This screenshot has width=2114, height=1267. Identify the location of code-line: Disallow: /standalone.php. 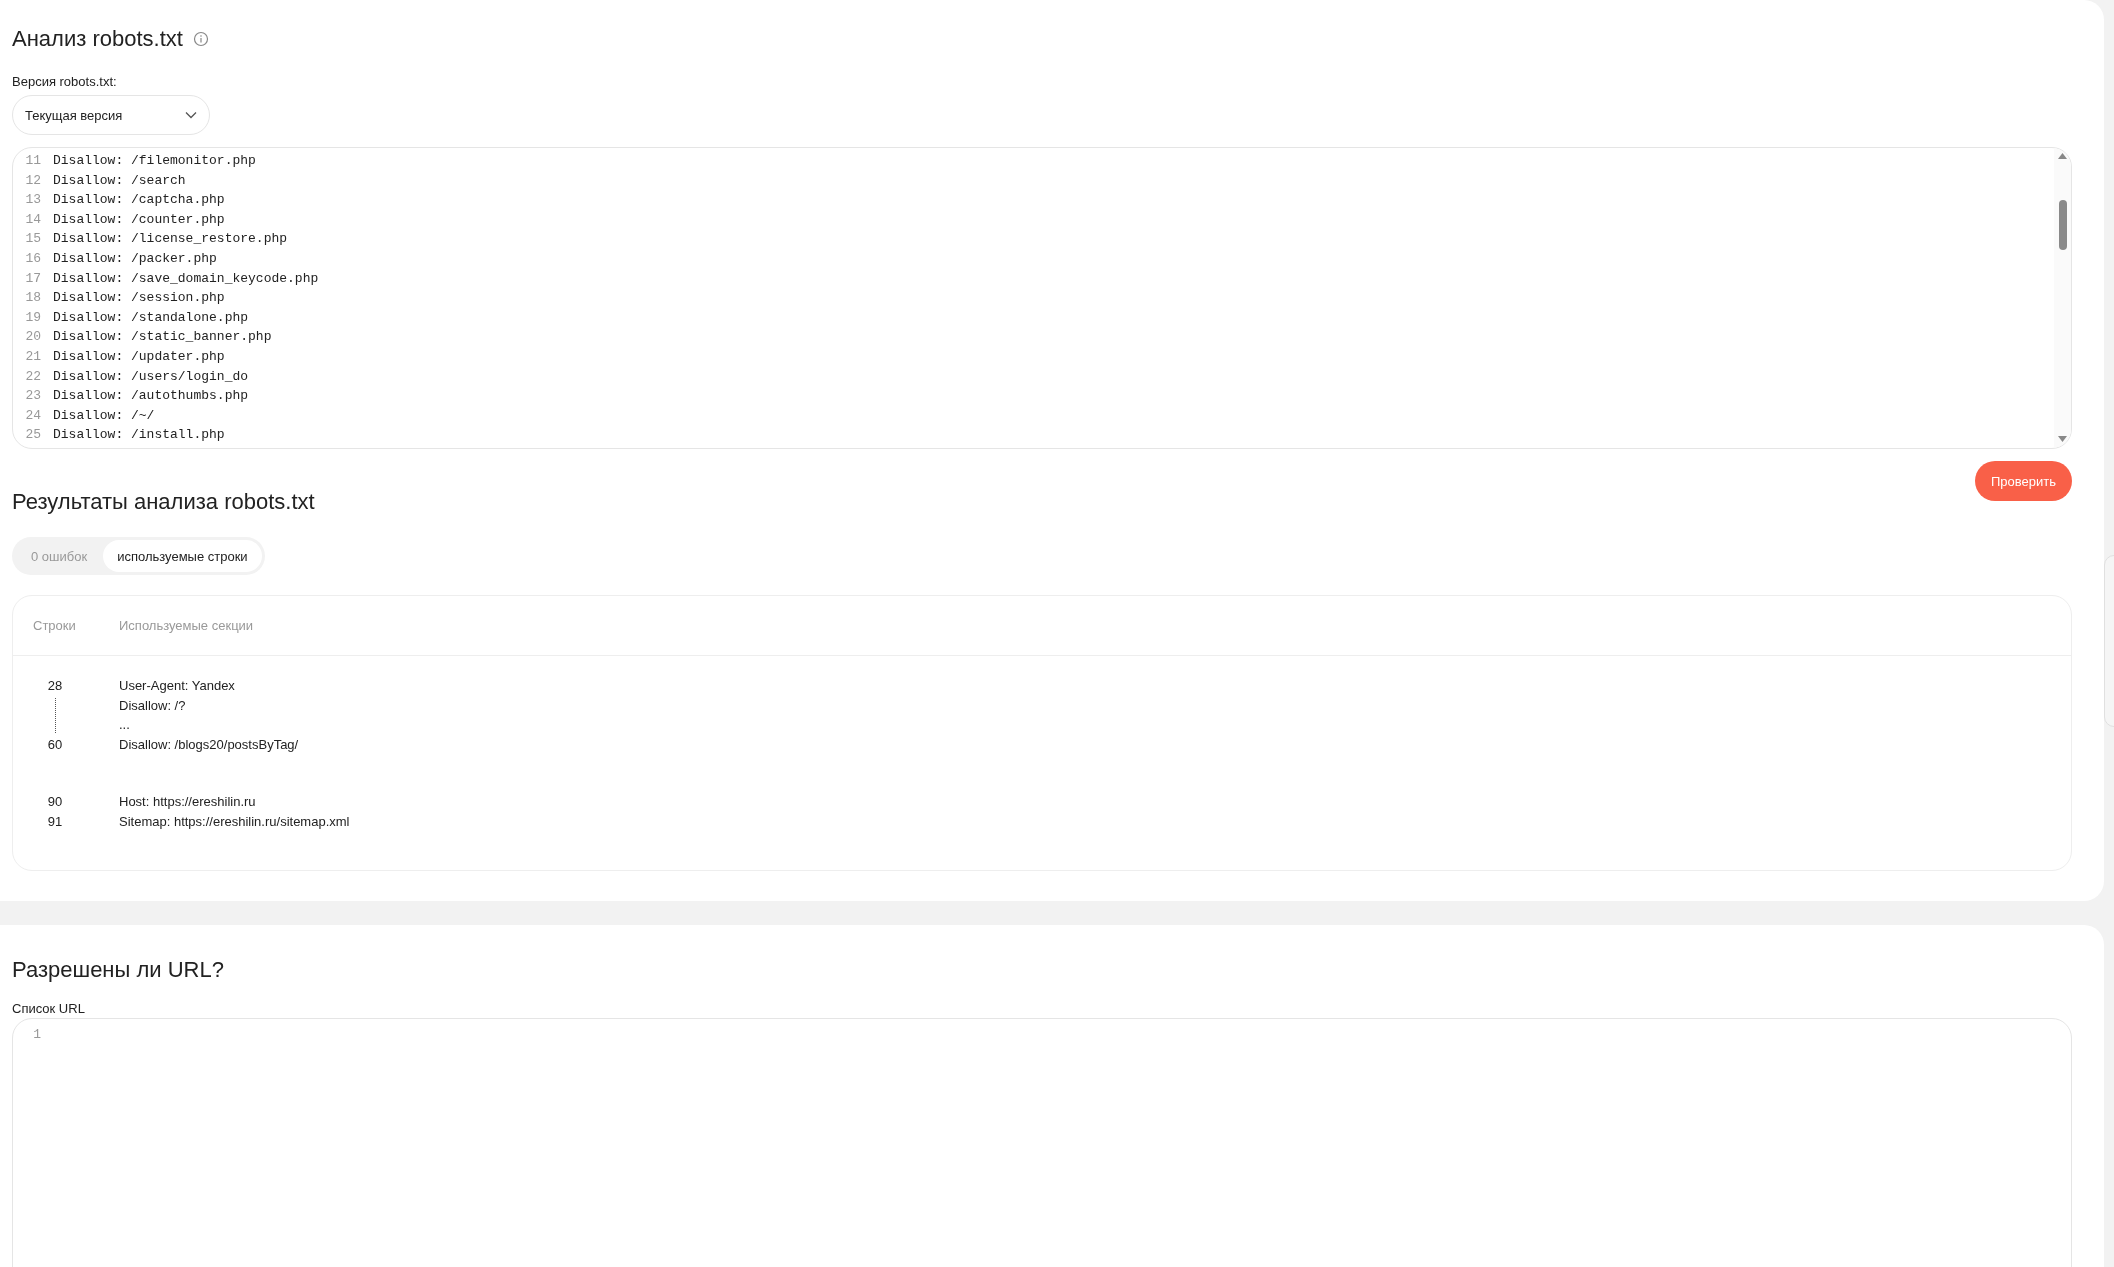
(151, 317).